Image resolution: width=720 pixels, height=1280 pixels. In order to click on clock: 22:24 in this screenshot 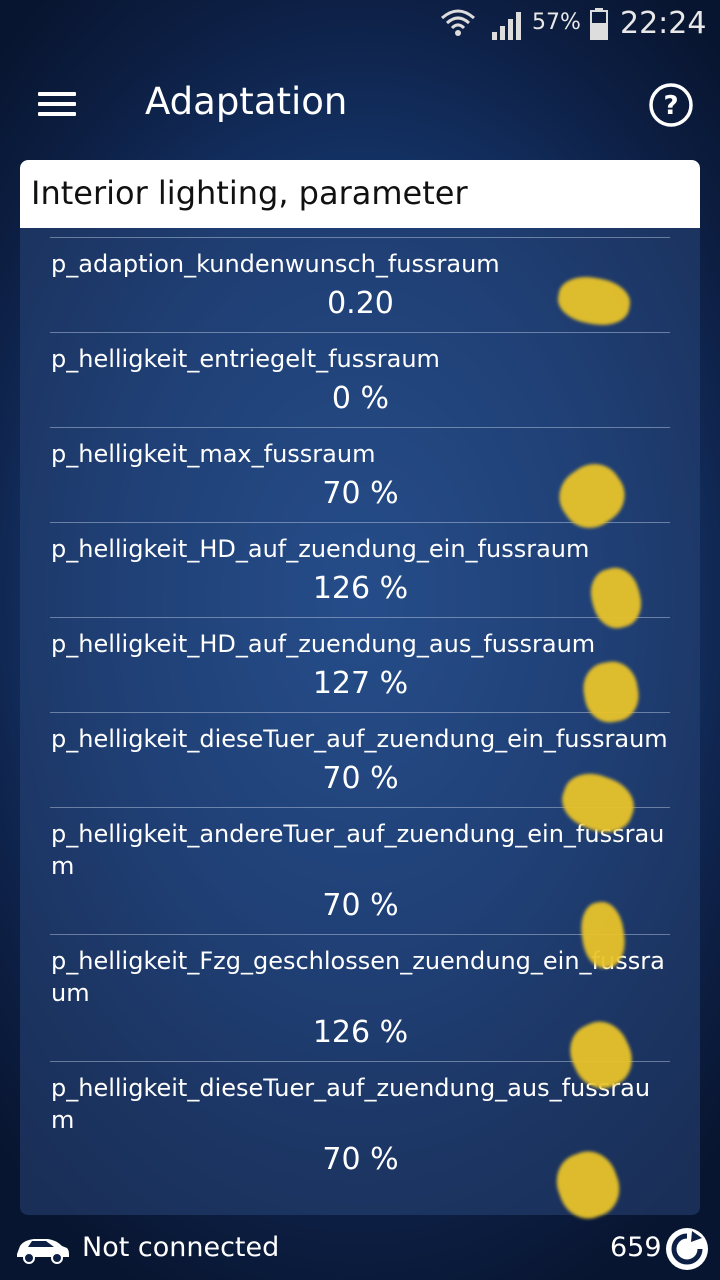, I will do `click(663, 23)`.